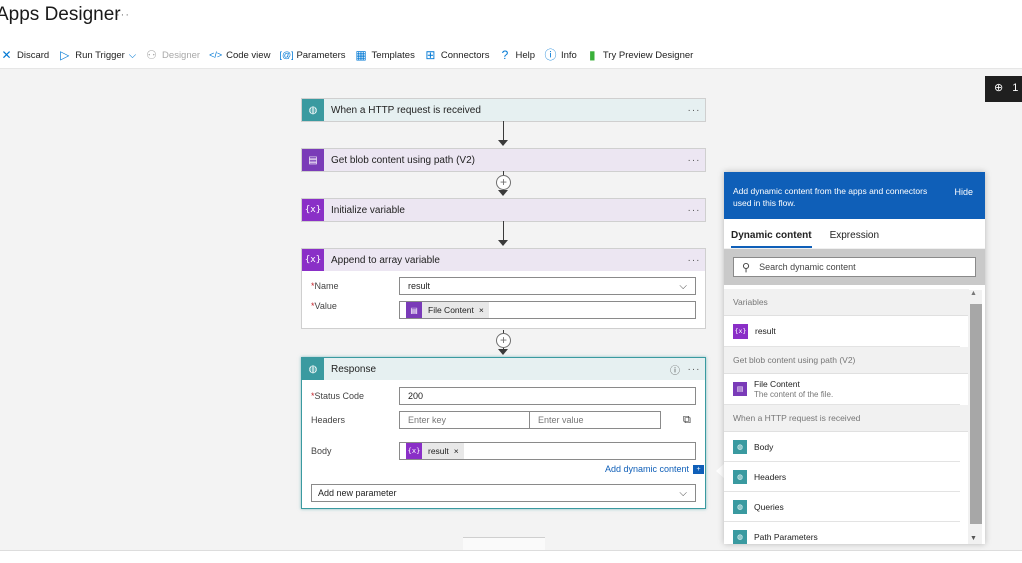  What do you see at coordinates (694, 210) in the screenshot?
I see `init-variable-more-icon: ···` at bounding box center [694, 210].